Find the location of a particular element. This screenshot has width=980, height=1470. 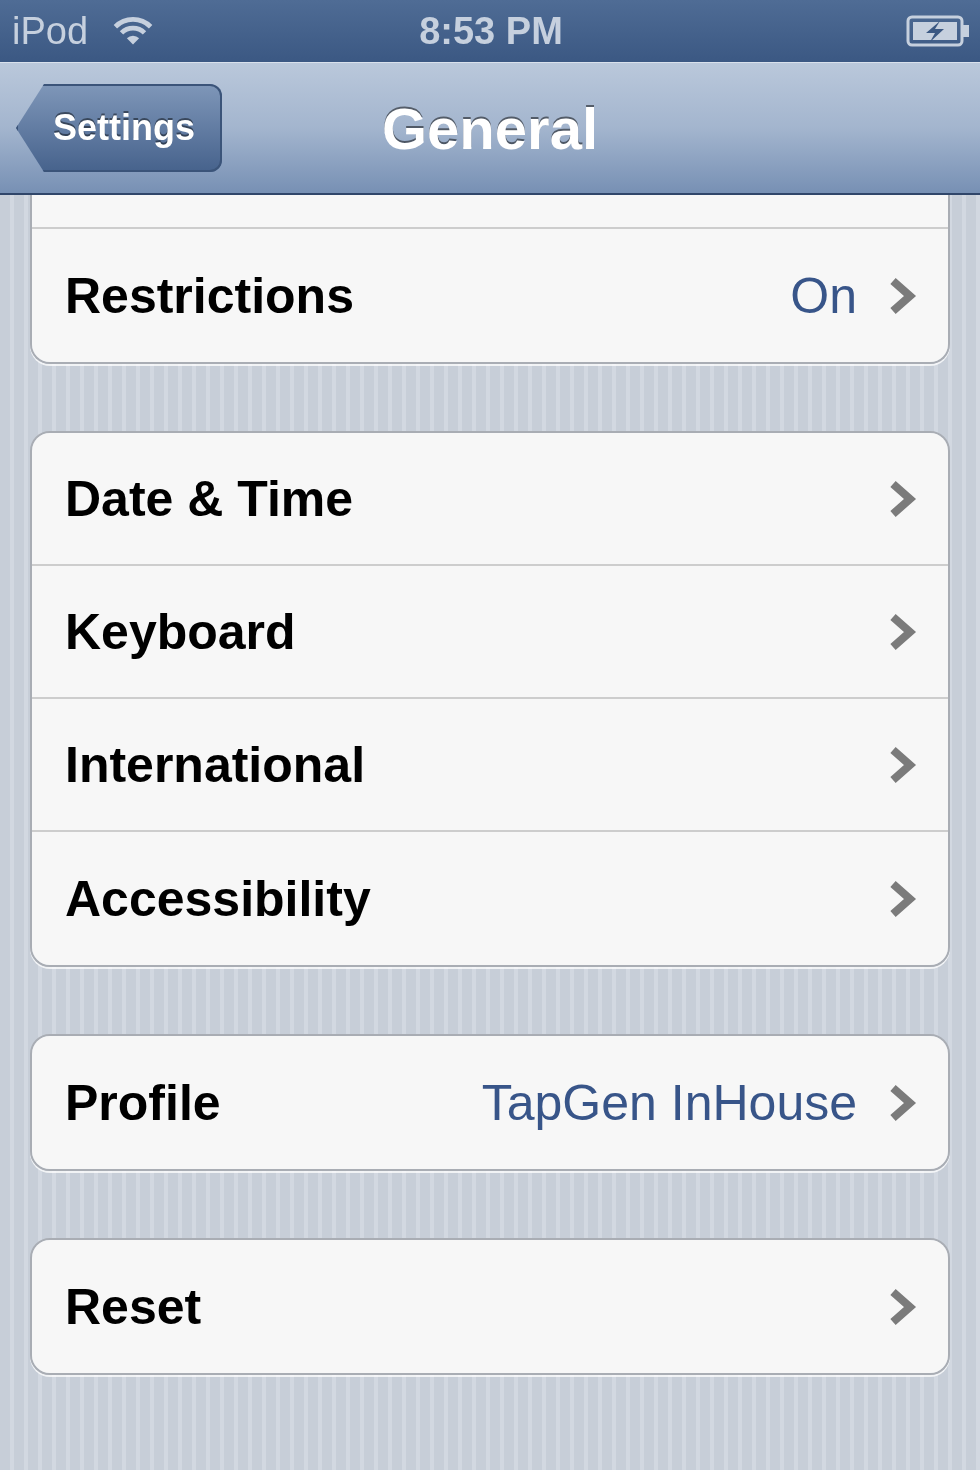

setting-label: Reset is located at coordinates (134, 1306).